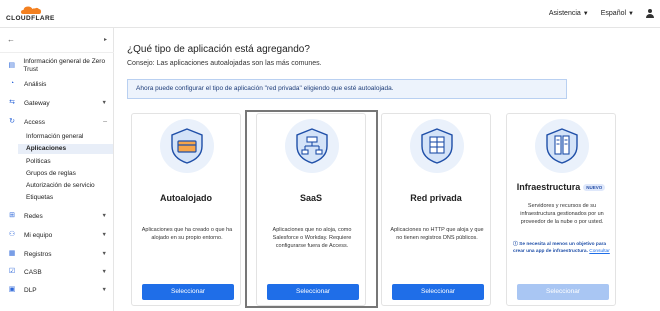  What do you see at coordinates (35, 84) in the screenshot?
I see `sidebar-item-label: Análisis` at bounding box center [35, 84].